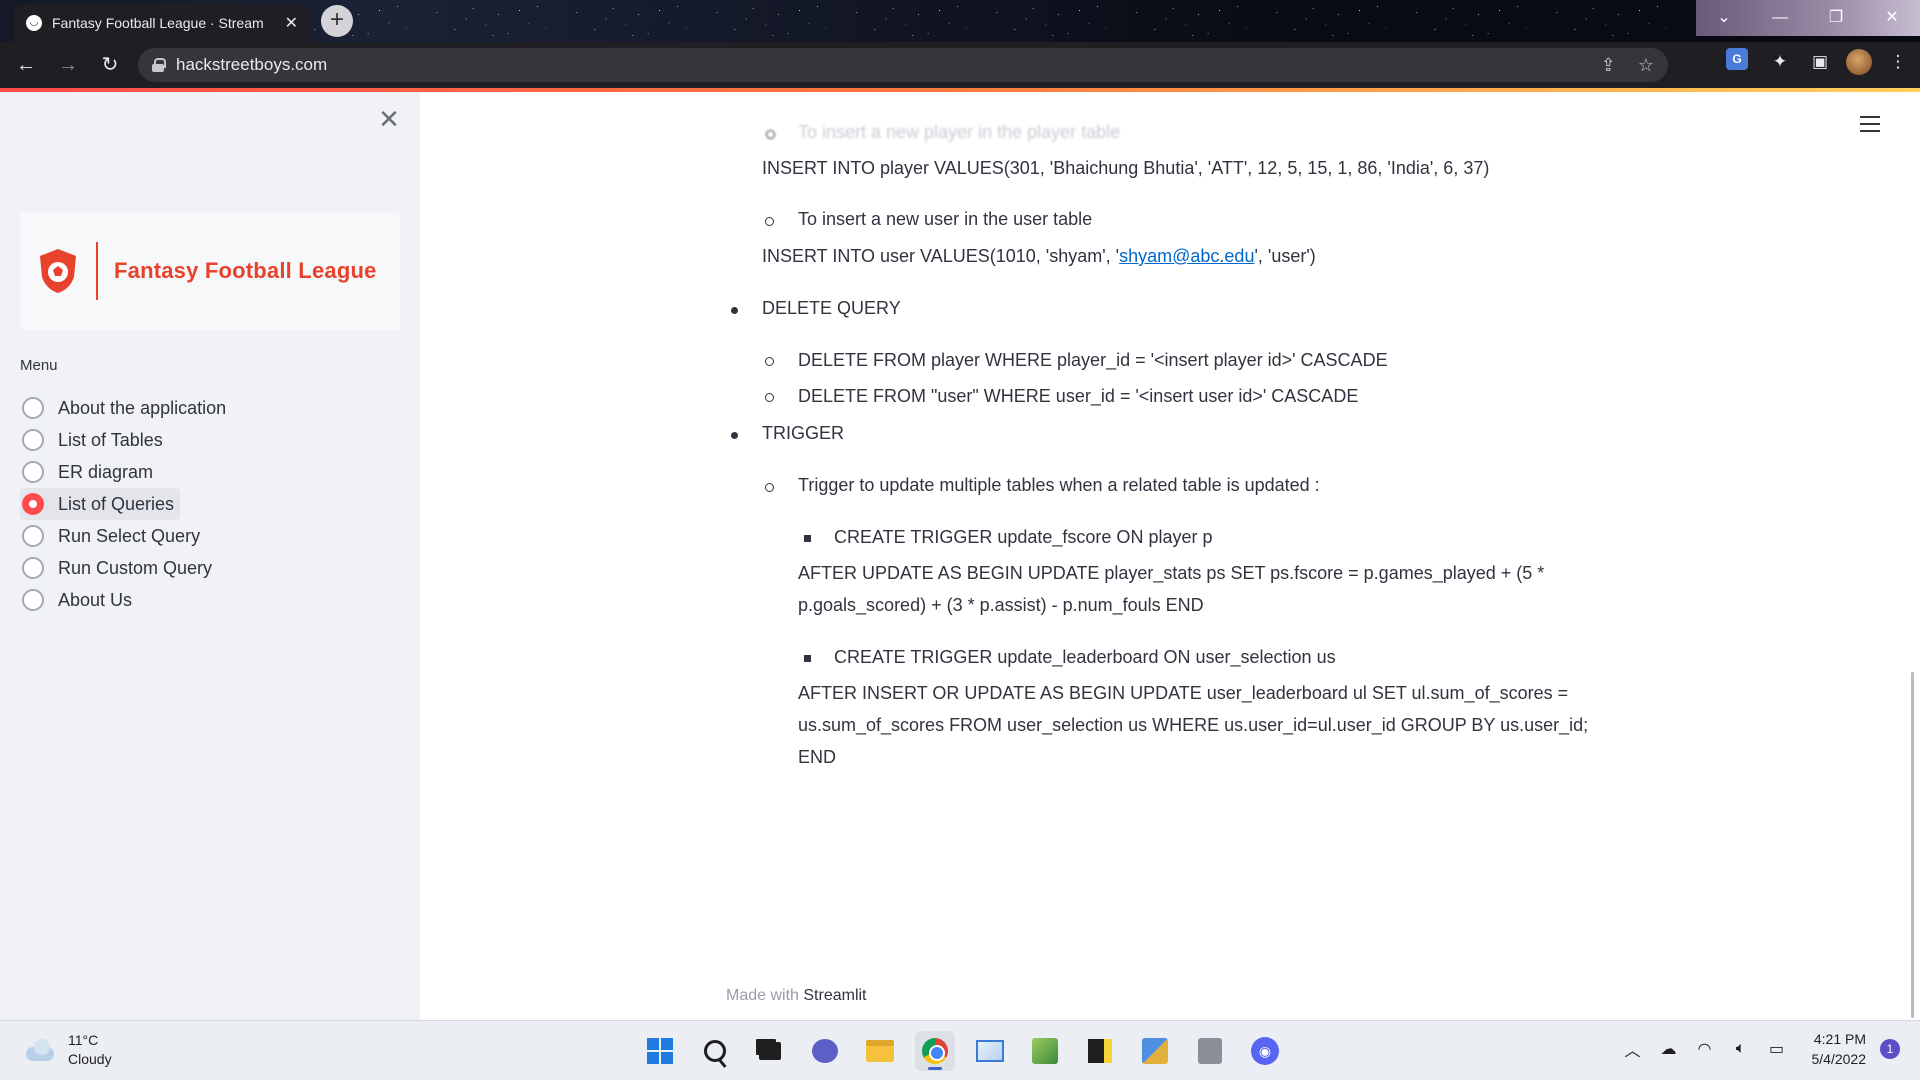 The image size is (1920, 1080). I want to click on logo-divider, so click(97, 271).